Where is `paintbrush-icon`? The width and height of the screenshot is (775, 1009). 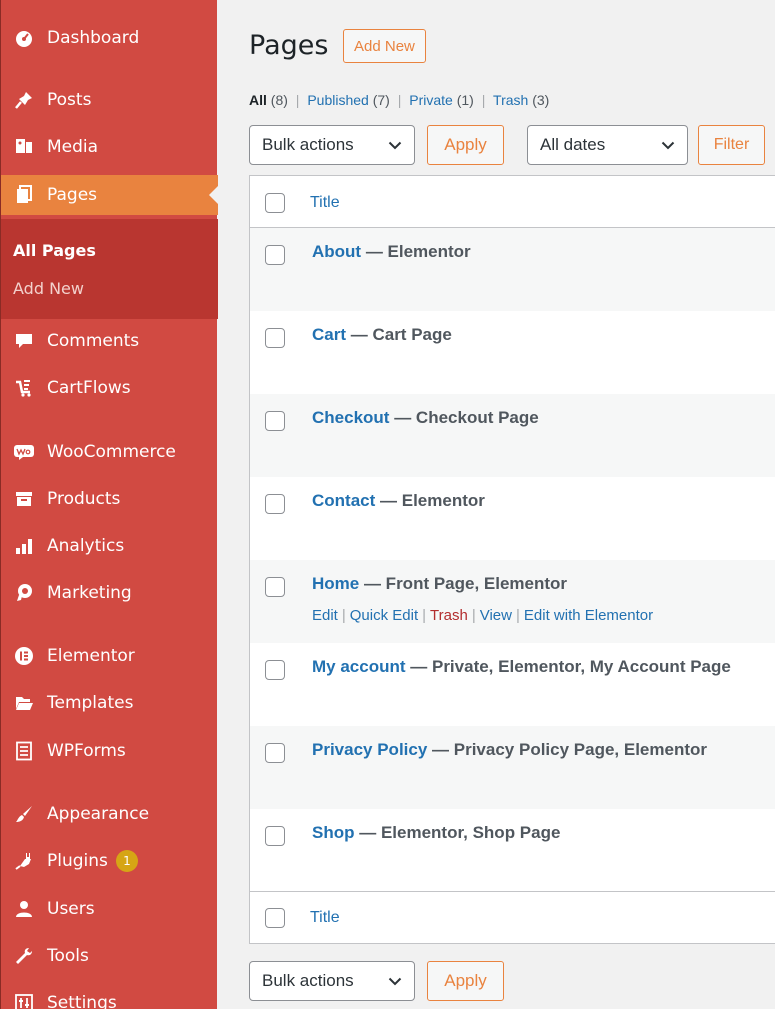
paintbrush-icon is located at coordinates (24, 814).